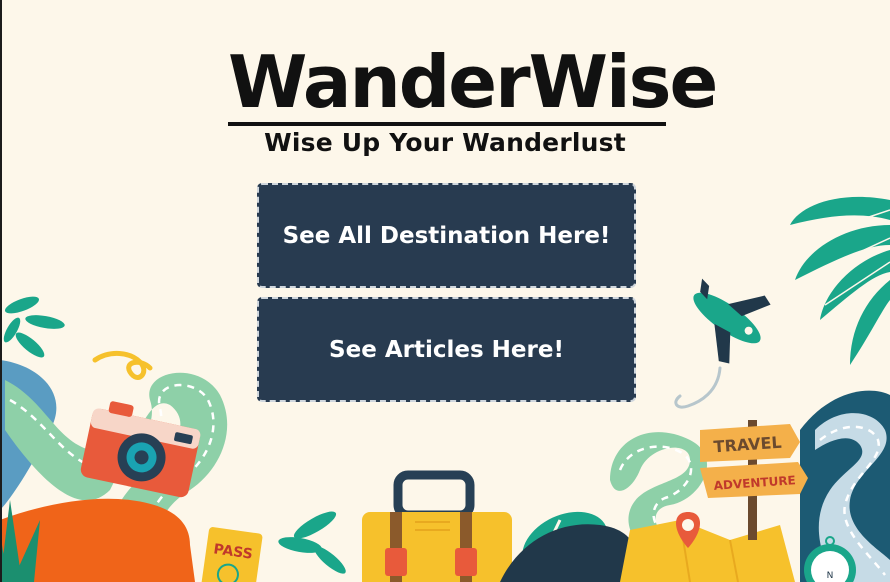 Image resolution: width=890 pixels, height=582 pixels. What do you see at coordinates (754, 480) in the screenshot?
I see `signpost-icon: TRAVEL ADVENTURE` at bounding box center [754, 480].